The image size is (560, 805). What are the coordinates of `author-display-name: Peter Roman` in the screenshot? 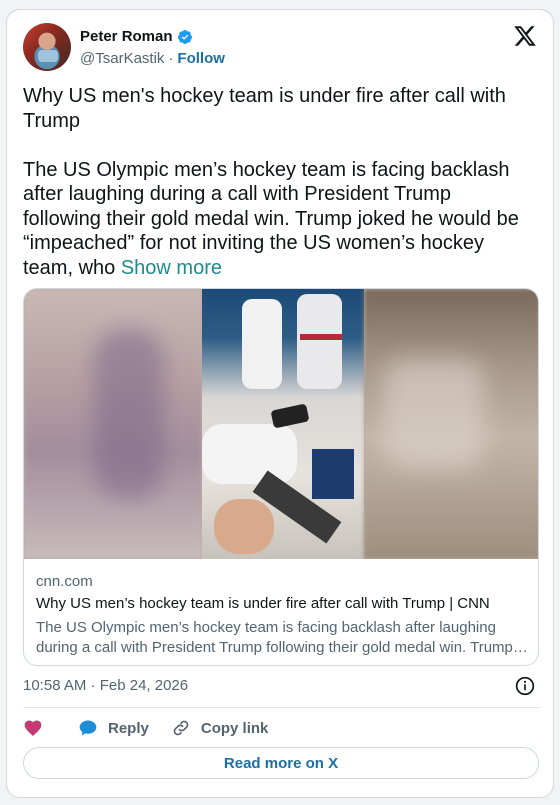 It's located at (126, 36).